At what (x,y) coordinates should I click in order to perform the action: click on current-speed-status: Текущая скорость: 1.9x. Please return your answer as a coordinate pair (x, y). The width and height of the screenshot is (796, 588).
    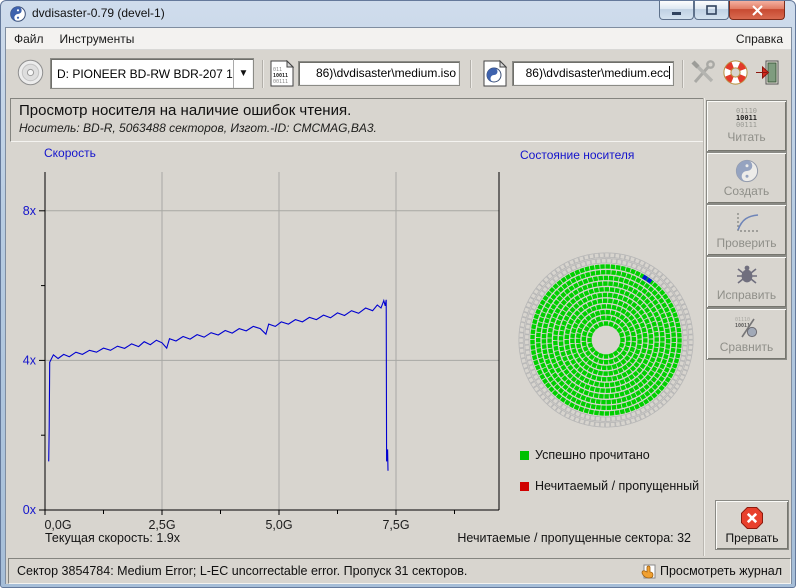
    Looking at the image, I should click on (112, 538).